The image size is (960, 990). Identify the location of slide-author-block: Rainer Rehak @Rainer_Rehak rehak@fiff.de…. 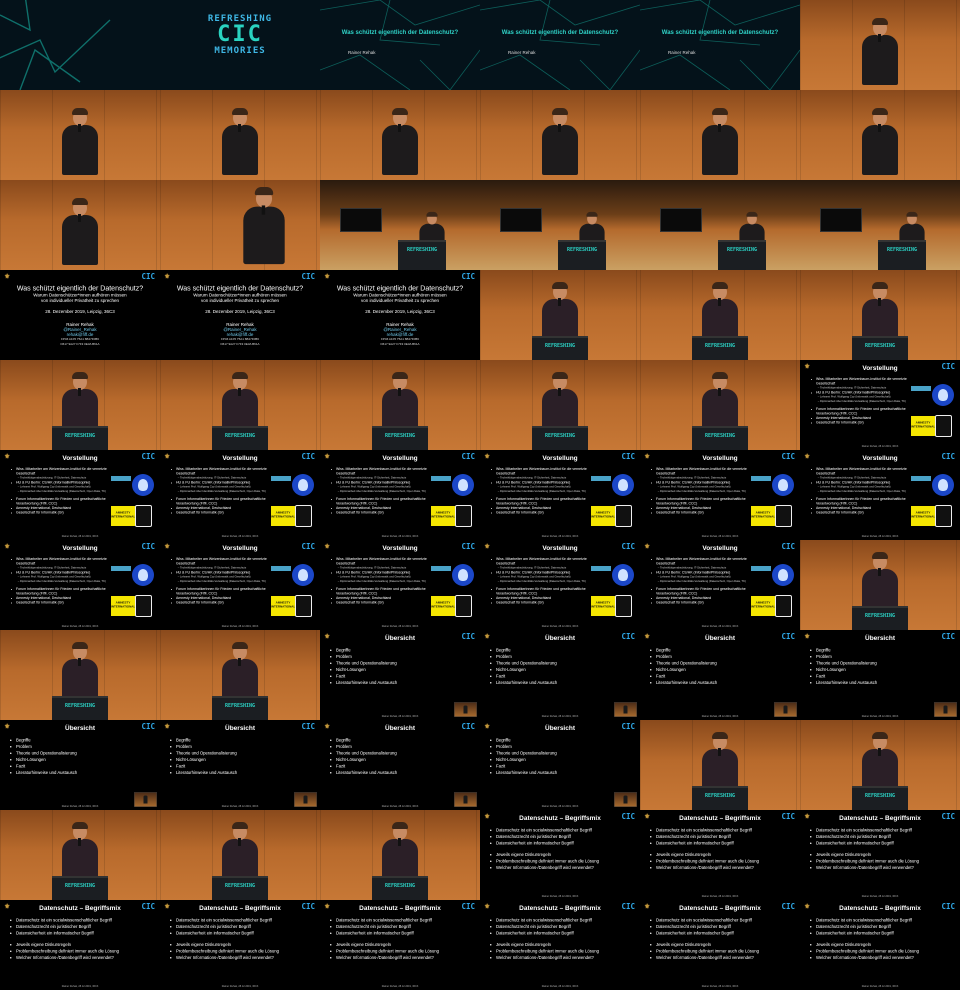
(400, 334).